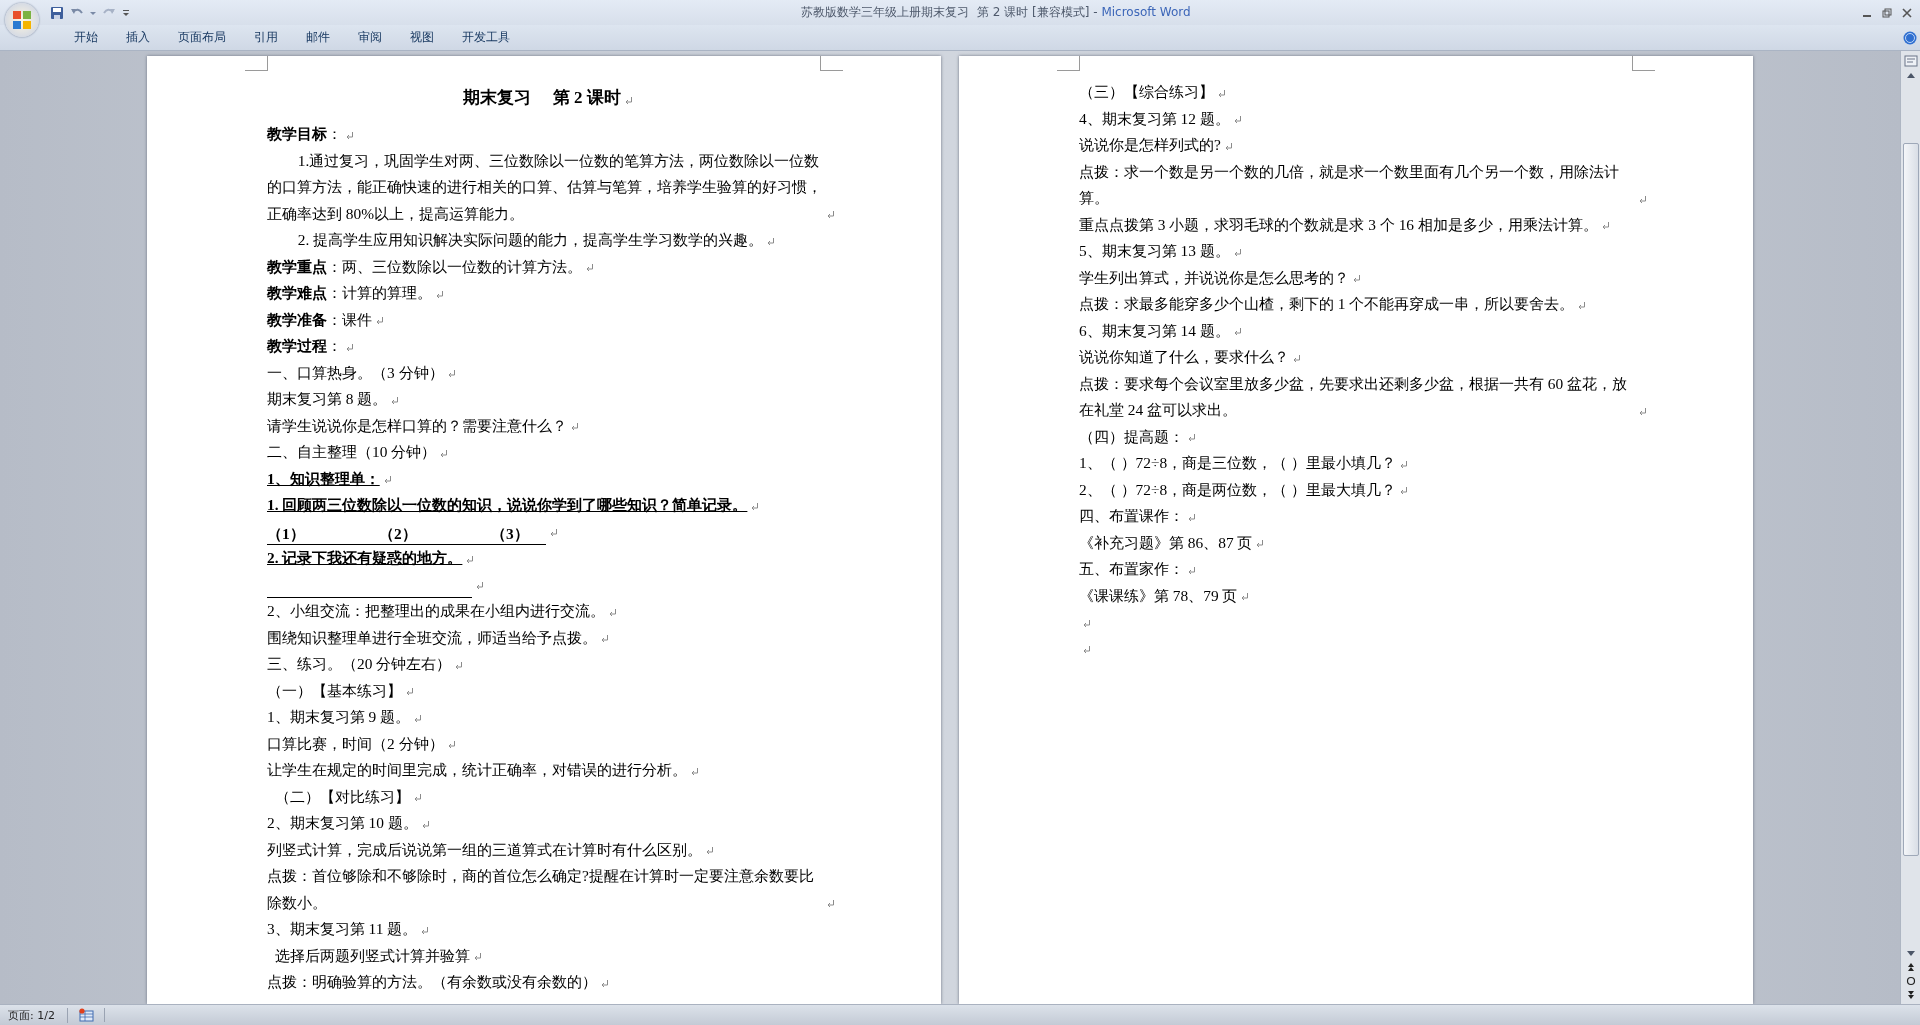 Image resolution: width=1920 pixels, height=1025 pixels. What do you see at coordinates (1184, 357) in the screenshot?
I see `paragraph-text: 说说你知道了什么，要求什么？` at bounding box center [1184, 357].